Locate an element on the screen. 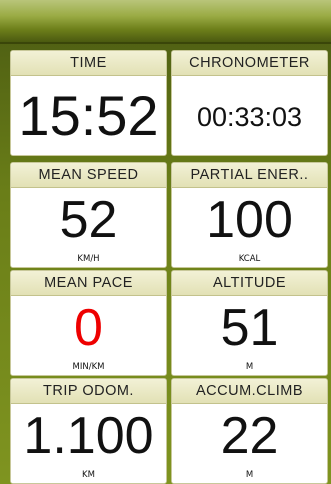 The height and width of the screenshot is (484, 331). tile-unit: KM is located at coordinates (88, 475).